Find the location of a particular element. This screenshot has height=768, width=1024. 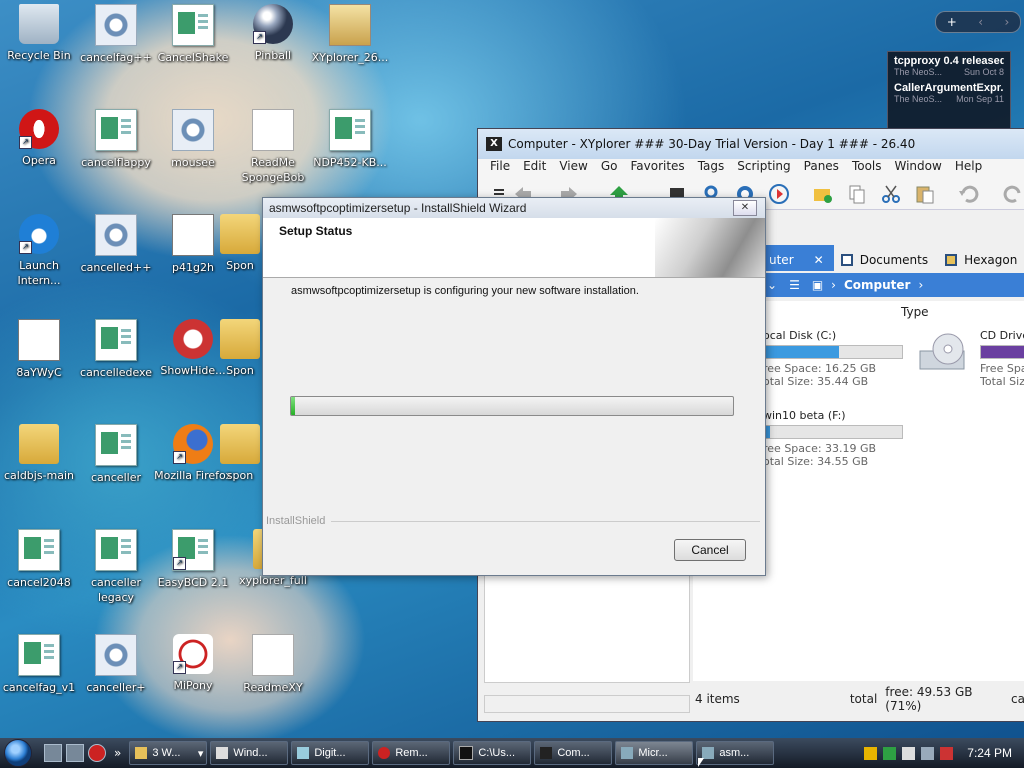

cancel-button: Cancel is located at coordinates (710, 550).